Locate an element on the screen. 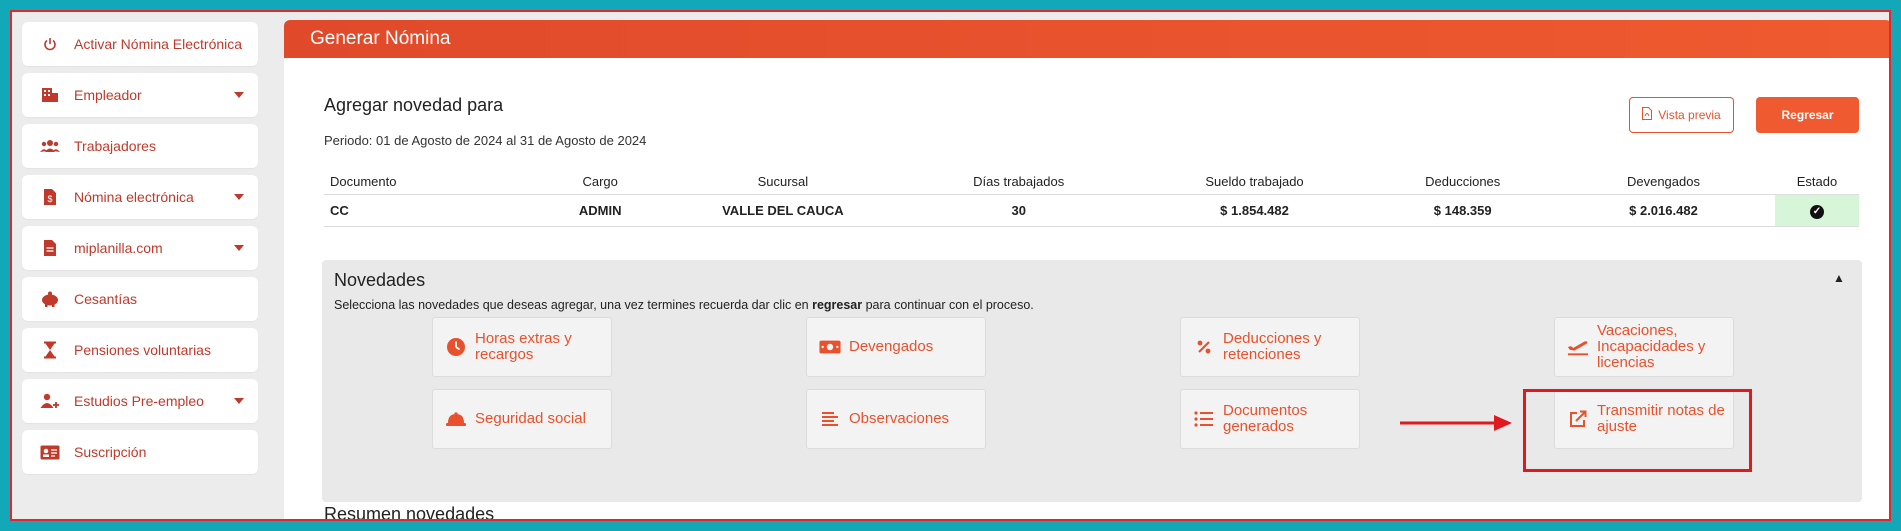  table-cell: $ 1.854.482 is located at coordinates (1254, 210).